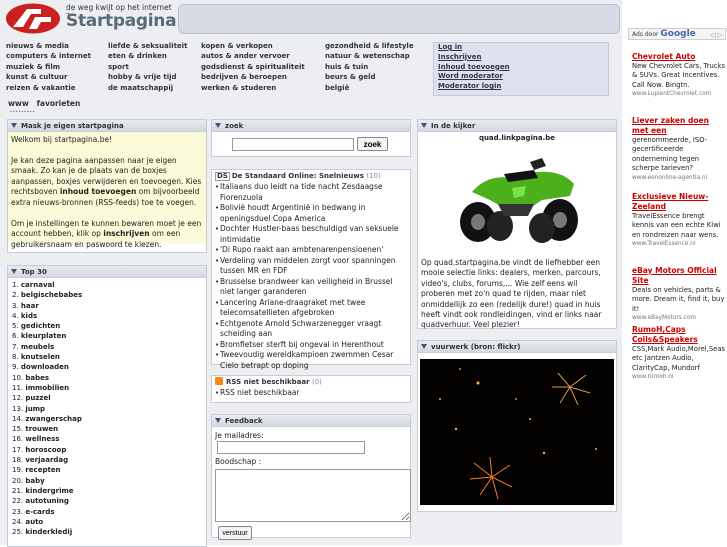 Image resolution: width=727 pixels, height=547 pixels. I want to click on top30-link: haar, so click(30, 306).